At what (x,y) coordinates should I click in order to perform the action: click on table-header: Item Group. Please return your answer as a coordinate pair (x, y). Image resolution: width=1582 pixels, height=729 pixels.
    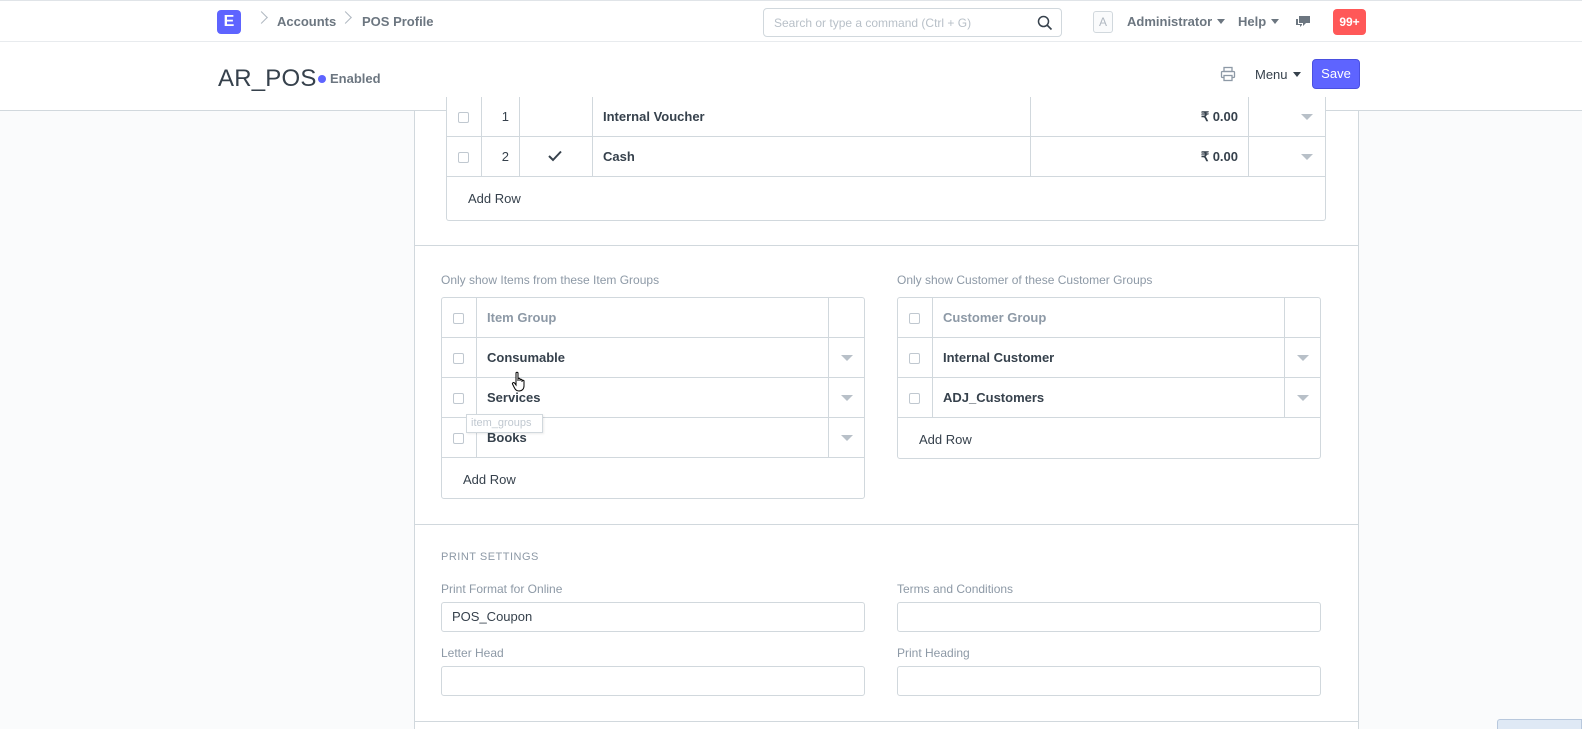
    Looking at the image, I should click on (653, 318).